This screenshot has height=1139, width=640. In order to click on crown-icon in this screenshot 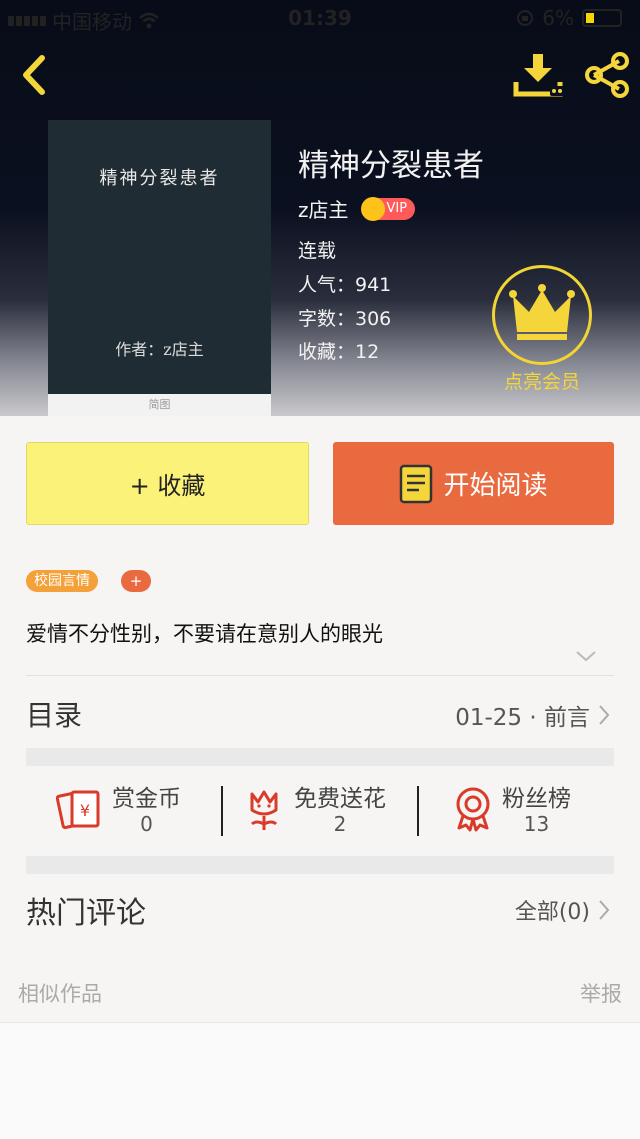, I will do `click(542, 312)`.